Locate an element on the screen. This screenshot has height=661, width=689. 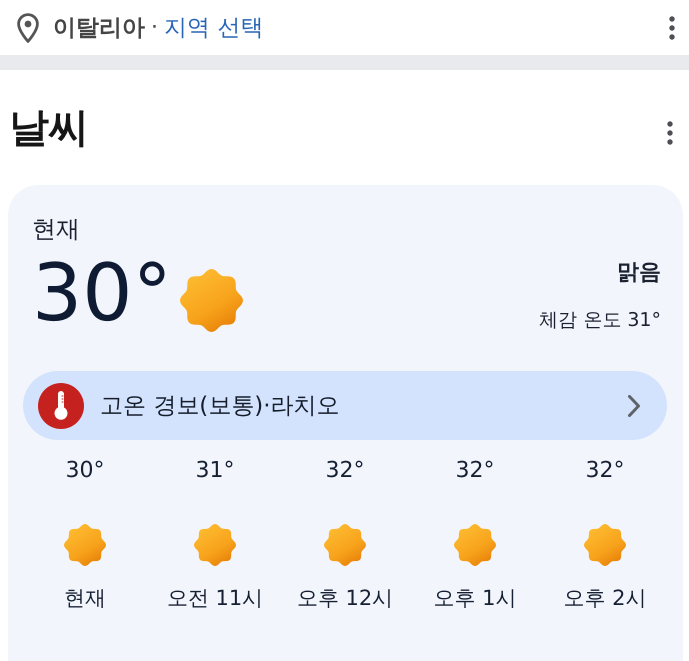
hourly-temperature: 31° is located at coordinates (215, 471).